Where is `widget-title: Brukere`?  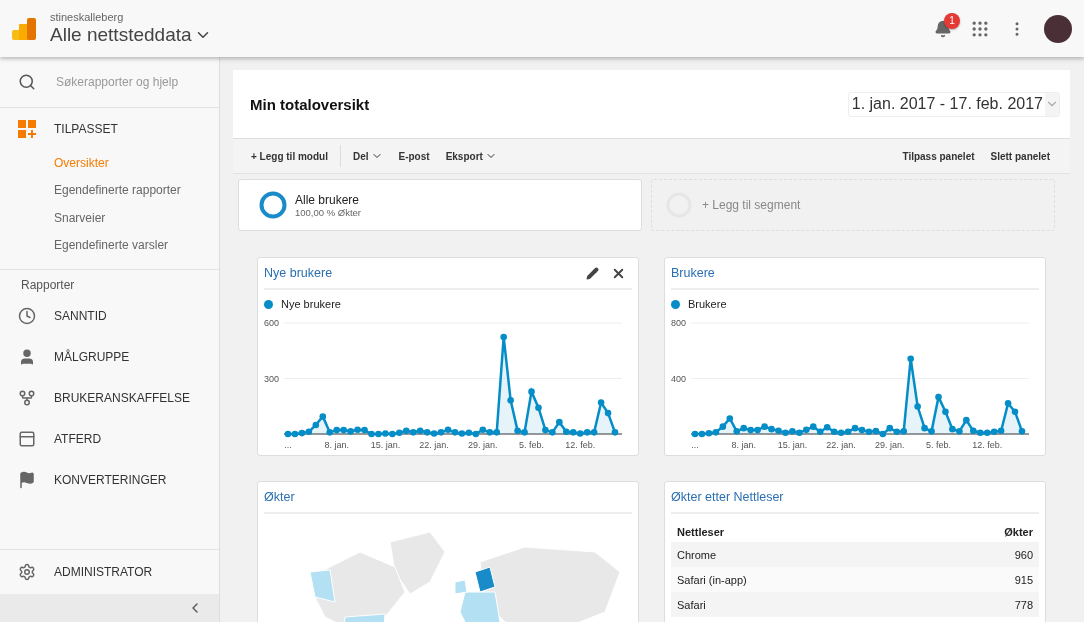 widget-title: Brukere is located at coordinates (693, 273).